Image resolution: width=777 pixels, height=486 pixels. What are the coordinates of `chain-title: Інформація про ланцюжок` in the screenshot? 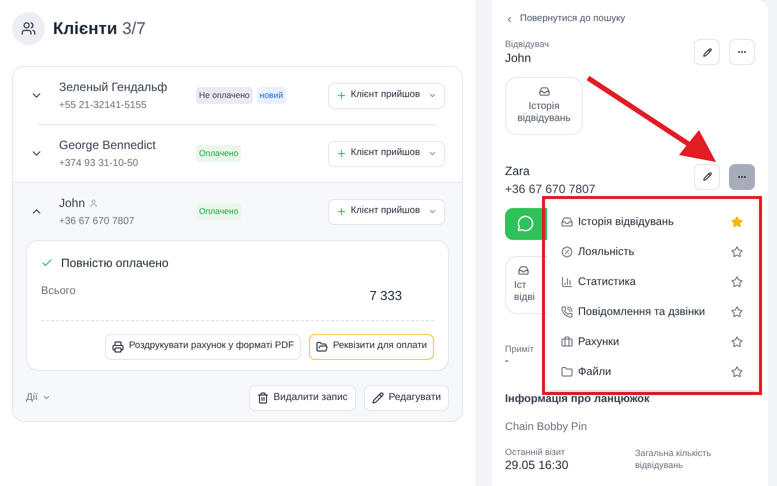 It's located at (578, 399).